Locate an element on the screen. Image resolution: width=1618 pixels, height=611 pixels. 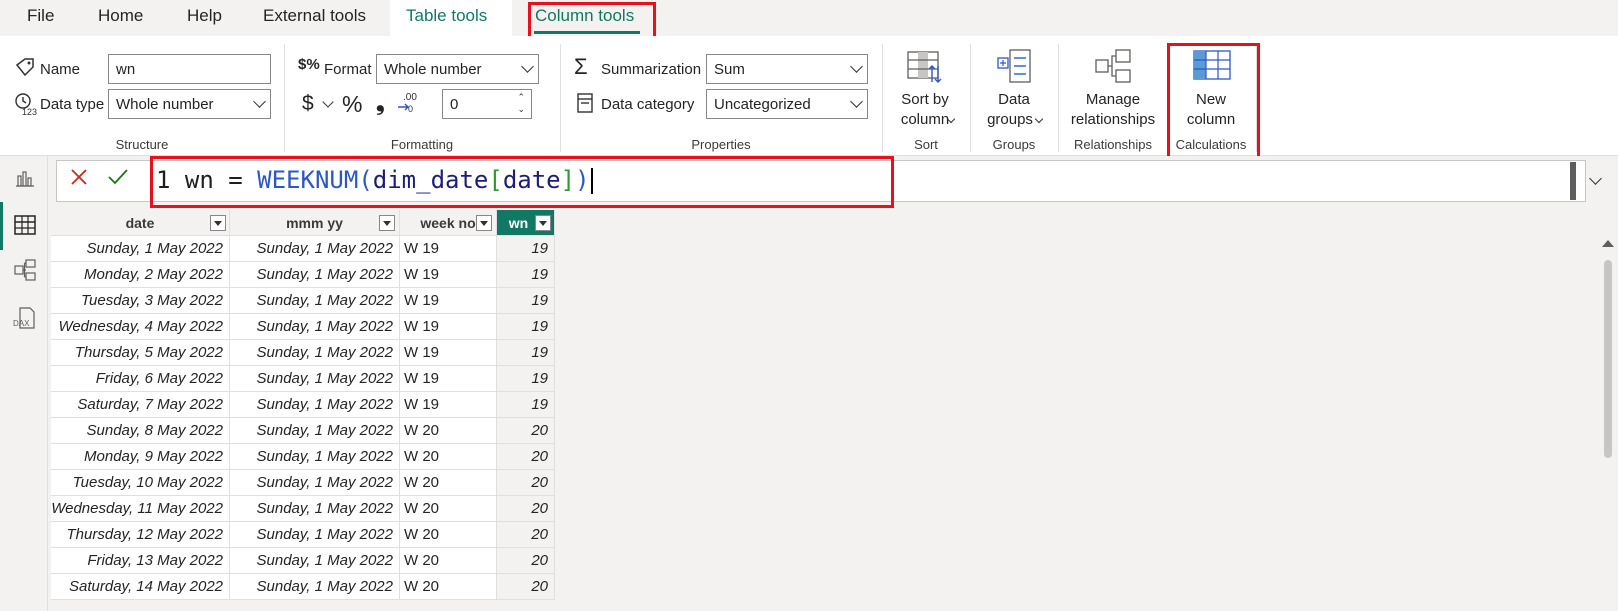
summarization-select: Sum is located at coordinates (787, 69).